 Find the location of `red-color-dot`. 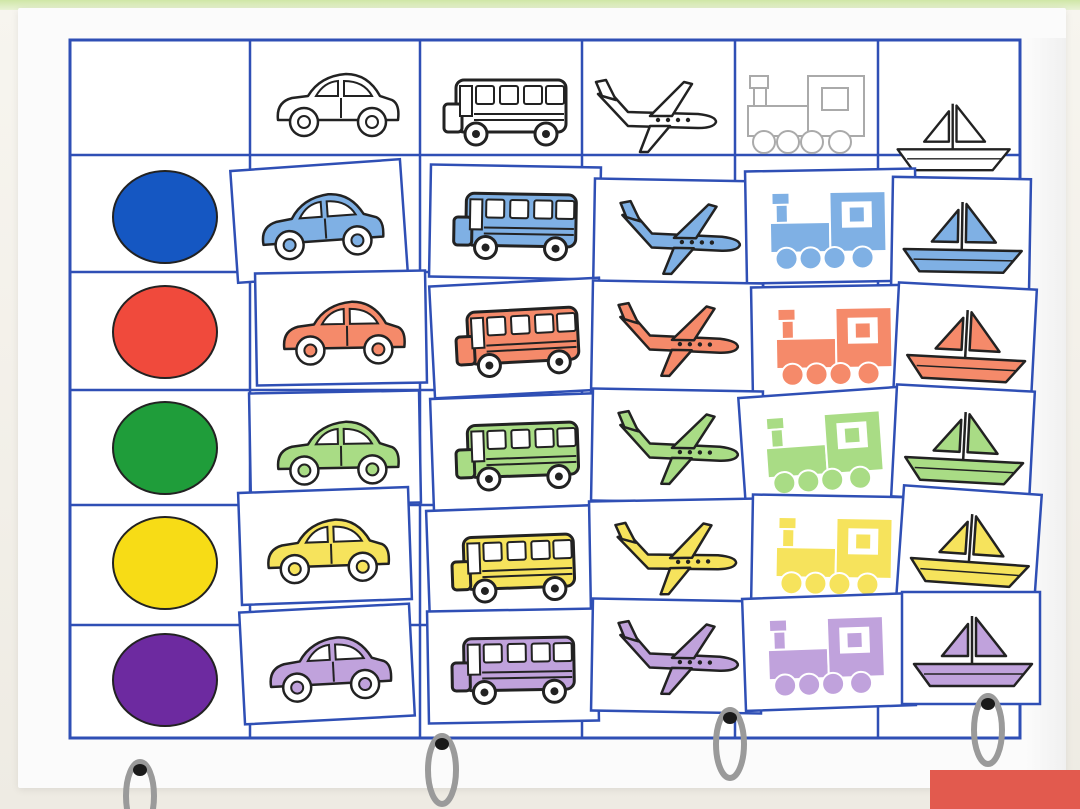

red-color-dot is located at coordinates (165, 332).